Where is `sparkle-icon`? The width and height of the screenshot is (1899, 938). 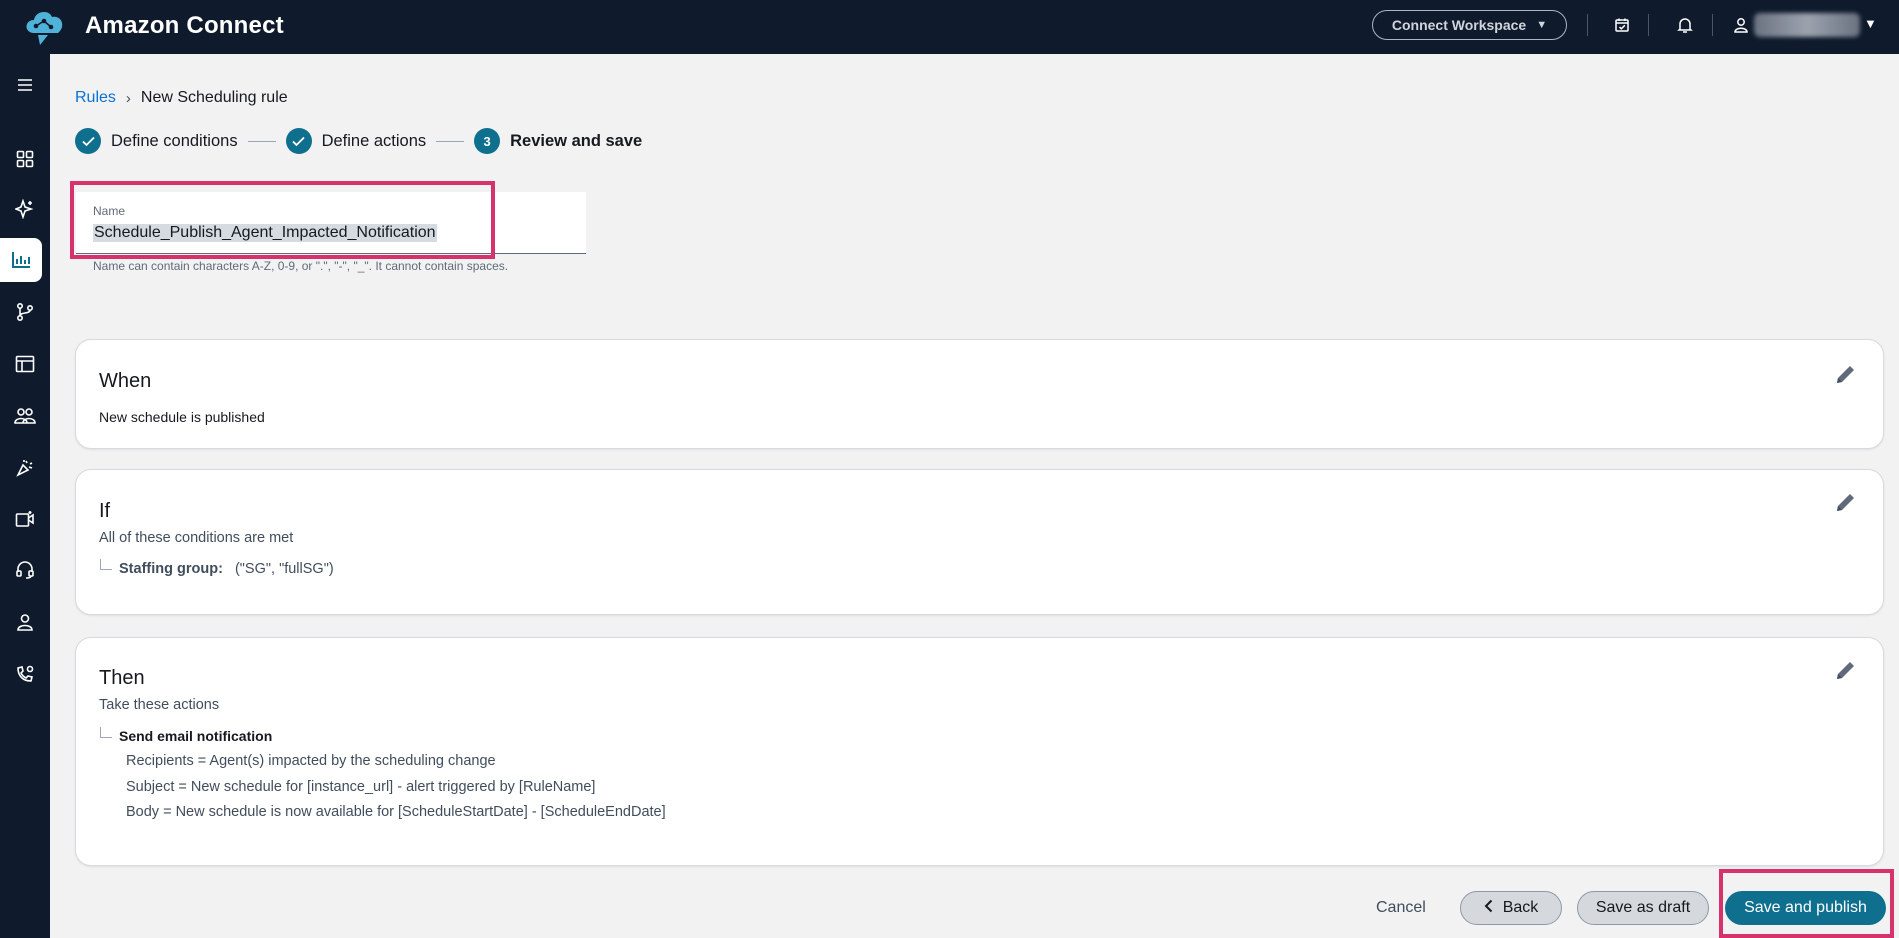 sparkle-icon is located at coordinates (25, 209).